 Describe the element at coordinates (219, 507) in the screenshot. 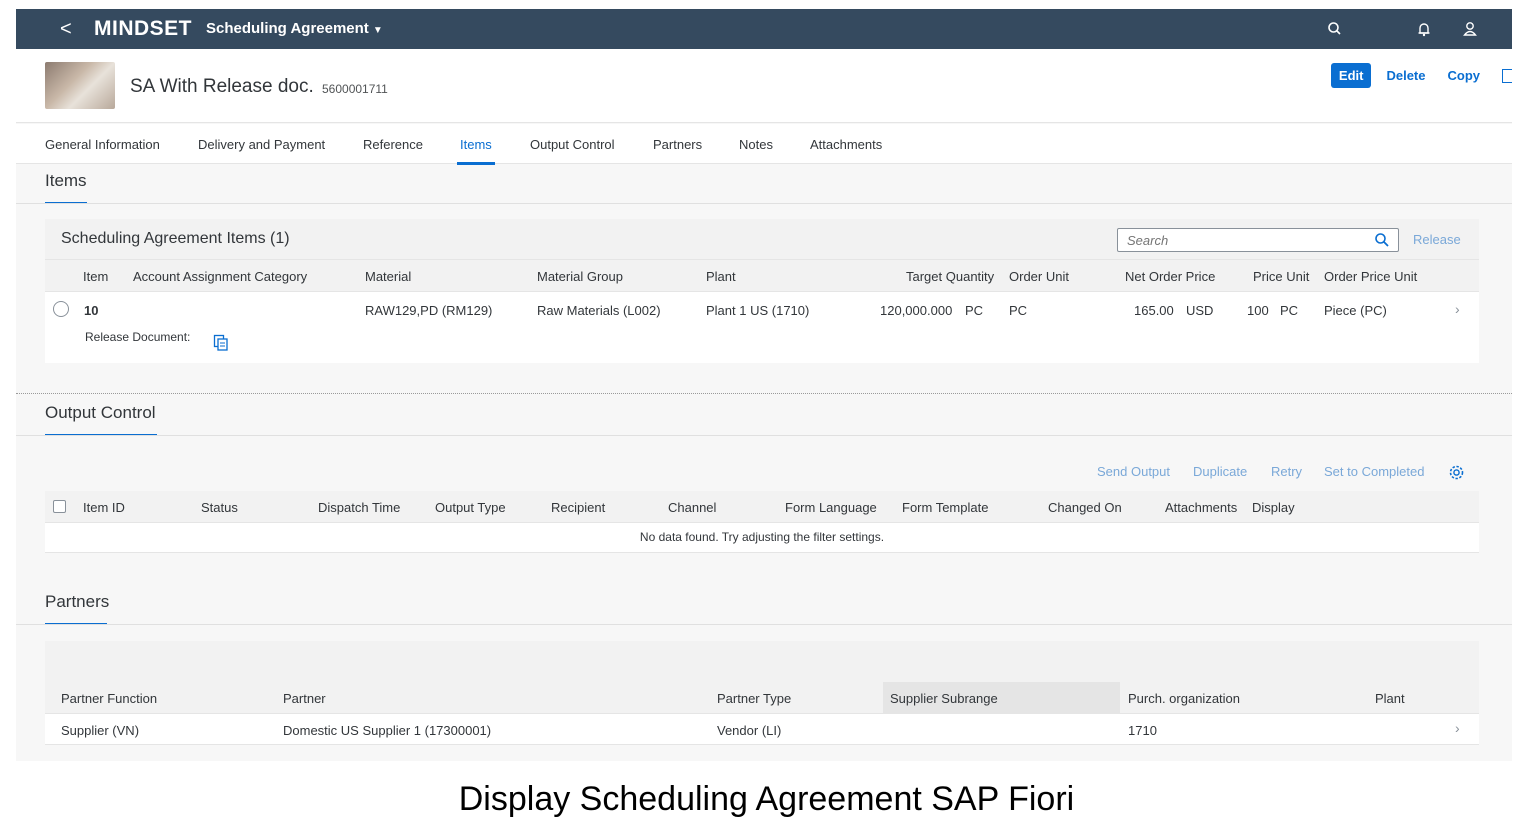

I see `column-status: Status` at that location.